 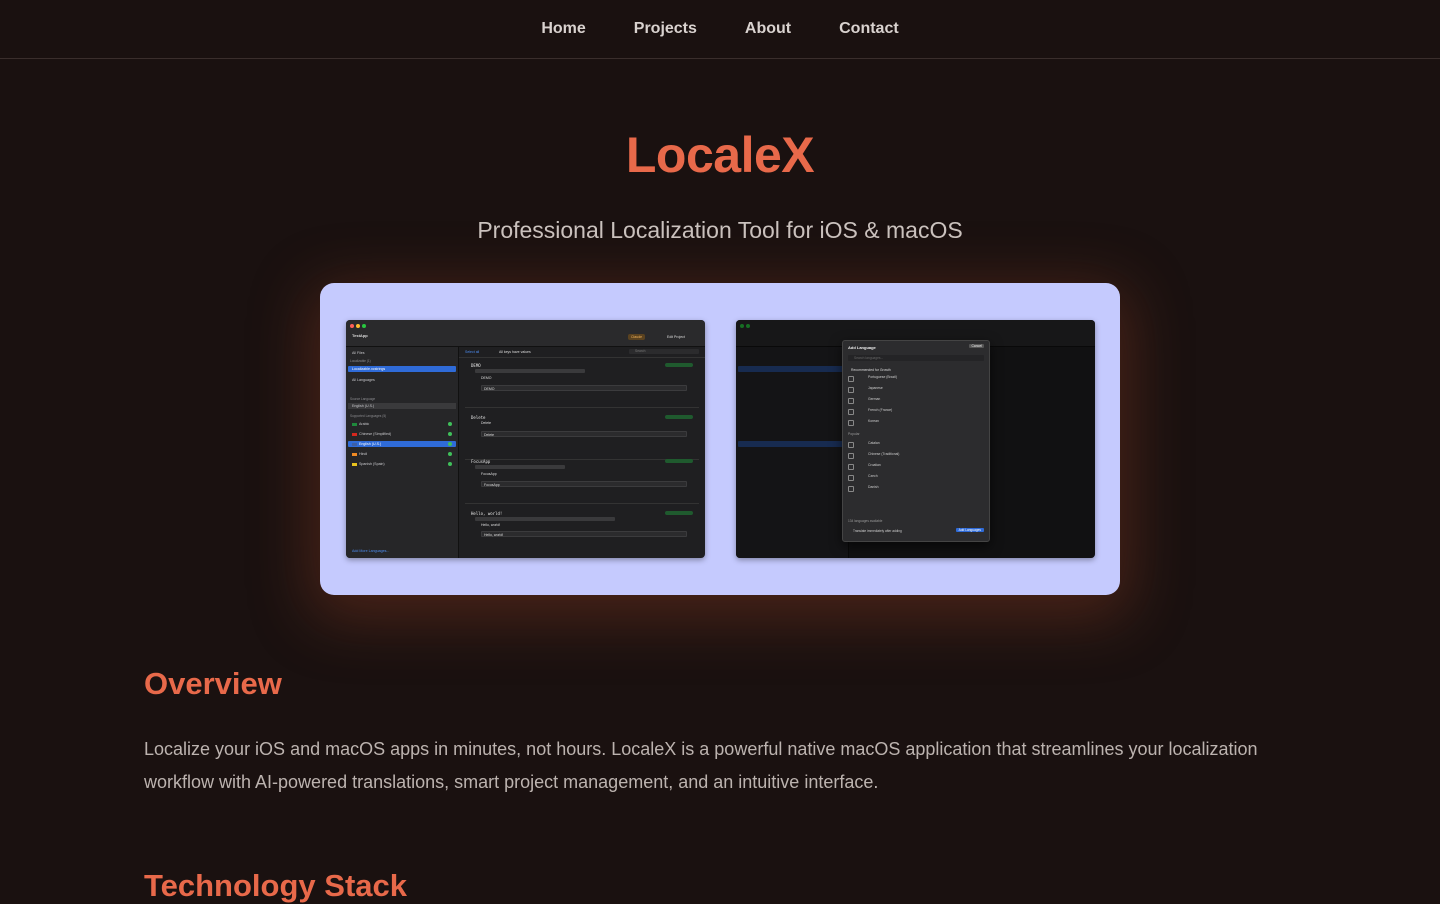 I want to click on select-all-link: Select all, so click(x=472, y=352).